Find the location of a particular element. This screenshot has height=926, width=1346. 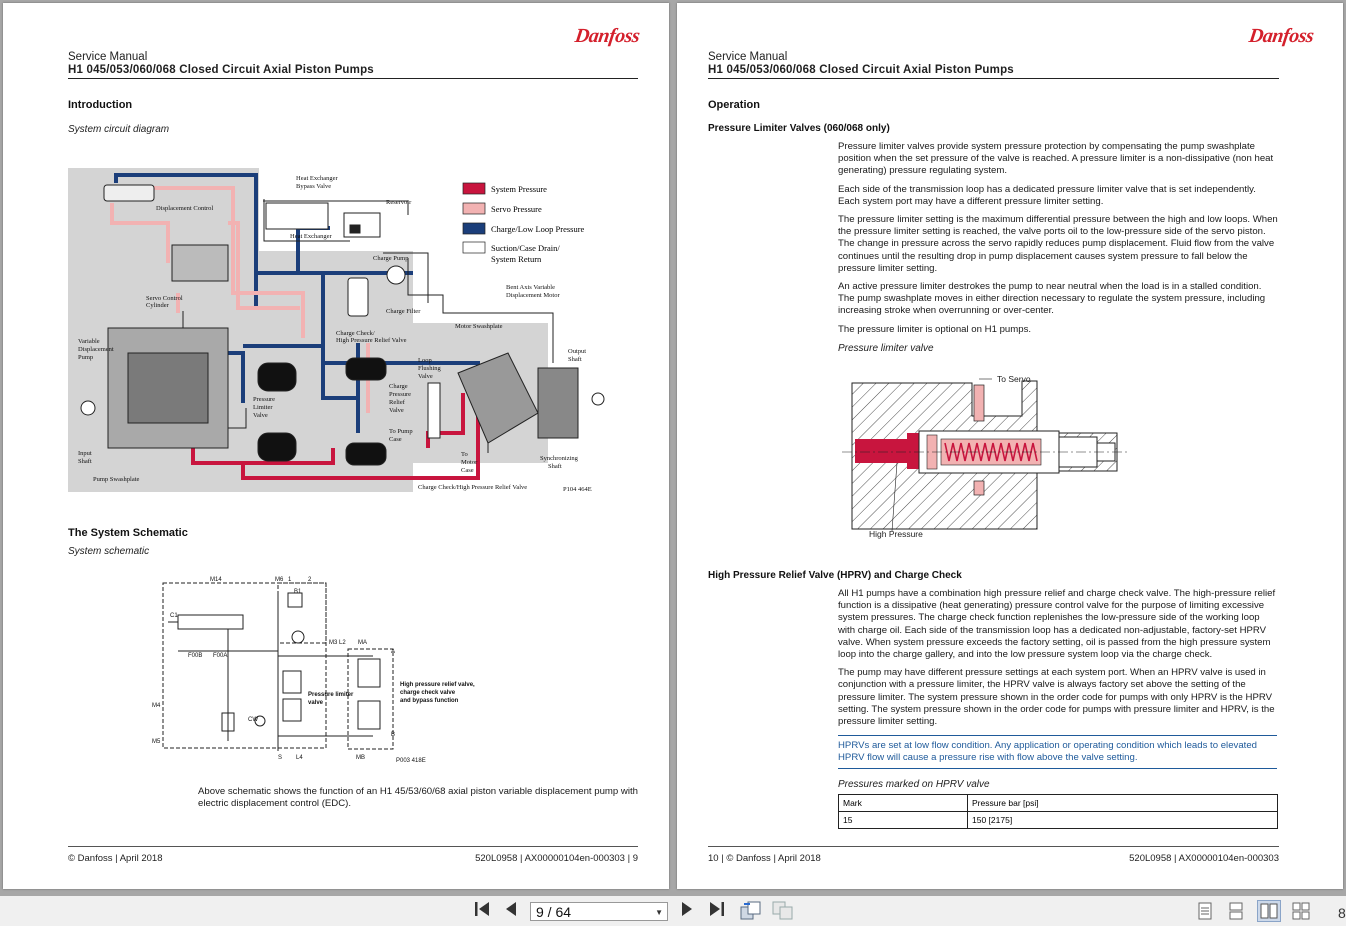

svg-text: Limiter is located at coordinates (263, 407).